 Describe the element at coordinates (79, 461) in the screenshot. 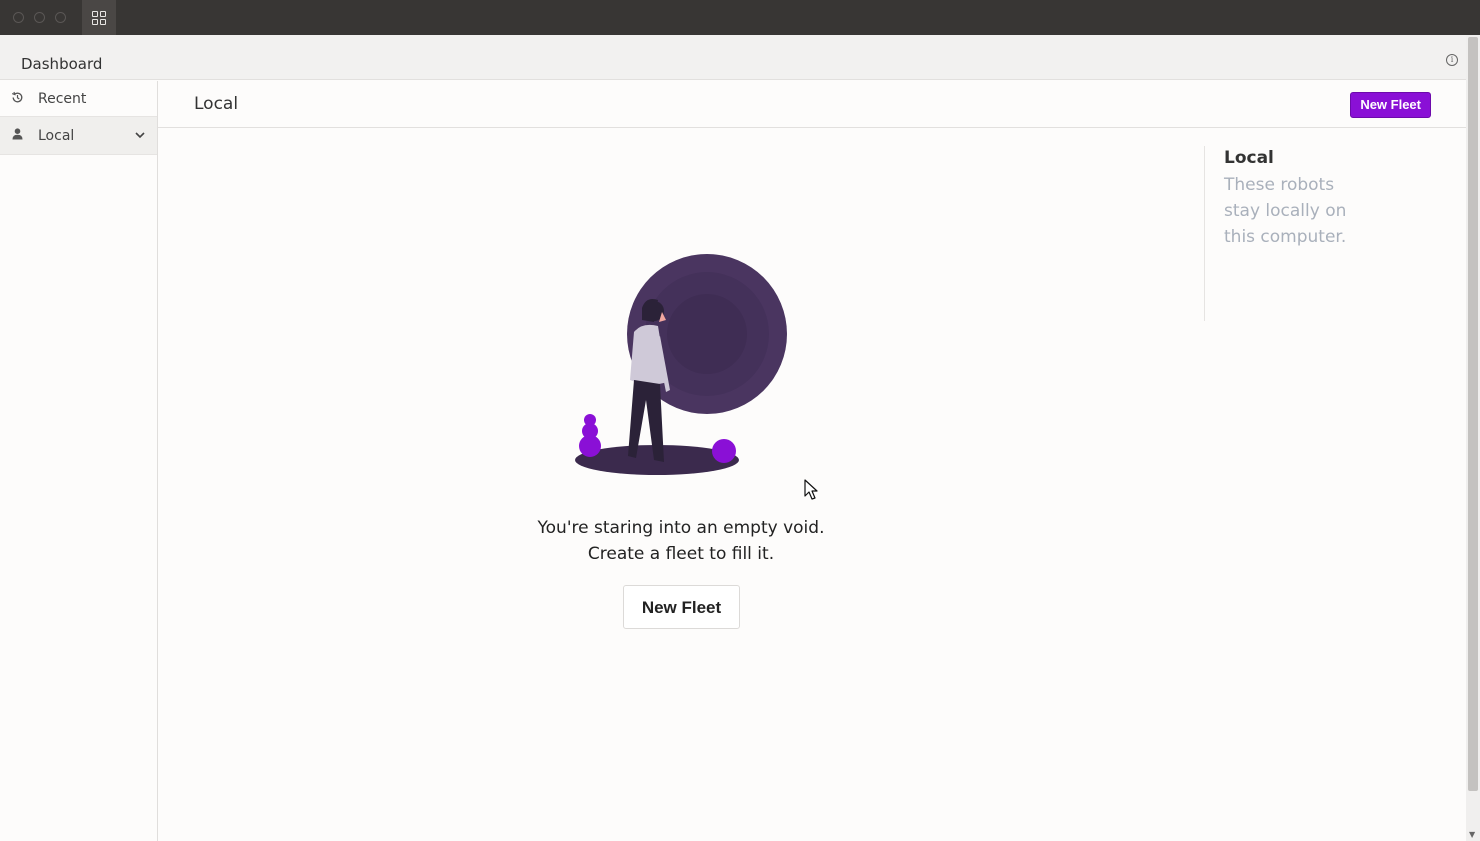

I see `sidebar: Recent Local` at that location.